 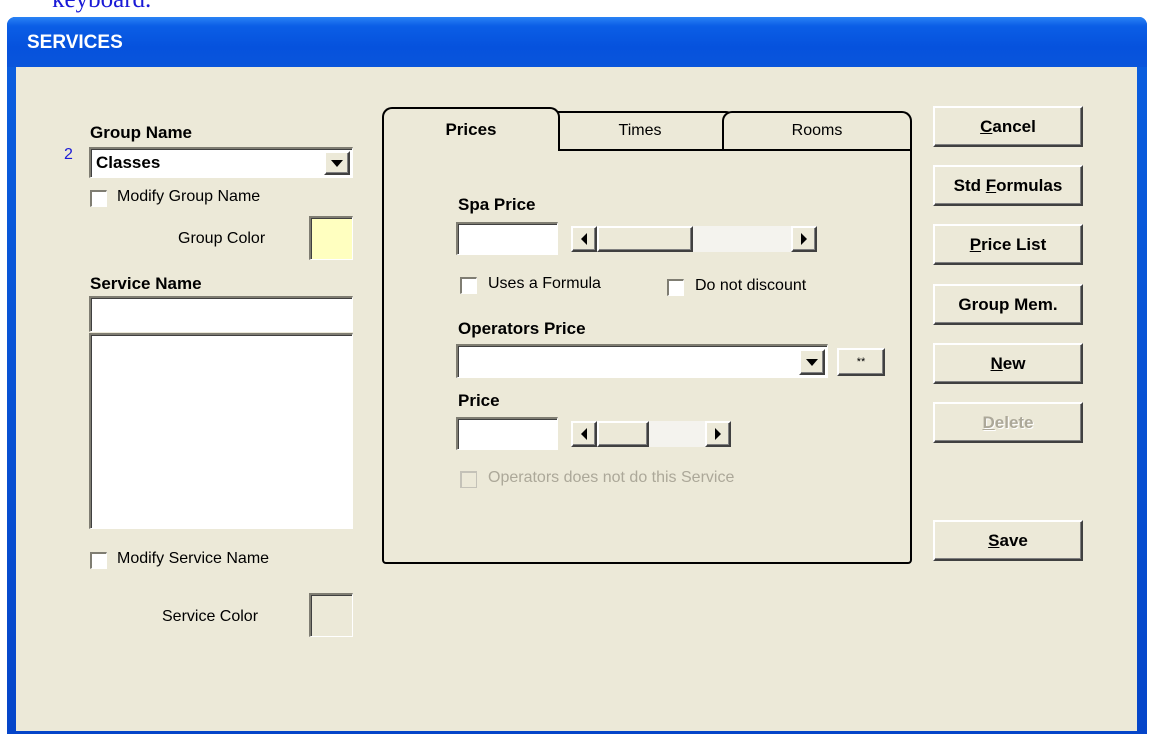 I want to click on group-color-swatch, so click(x=331, y=238).